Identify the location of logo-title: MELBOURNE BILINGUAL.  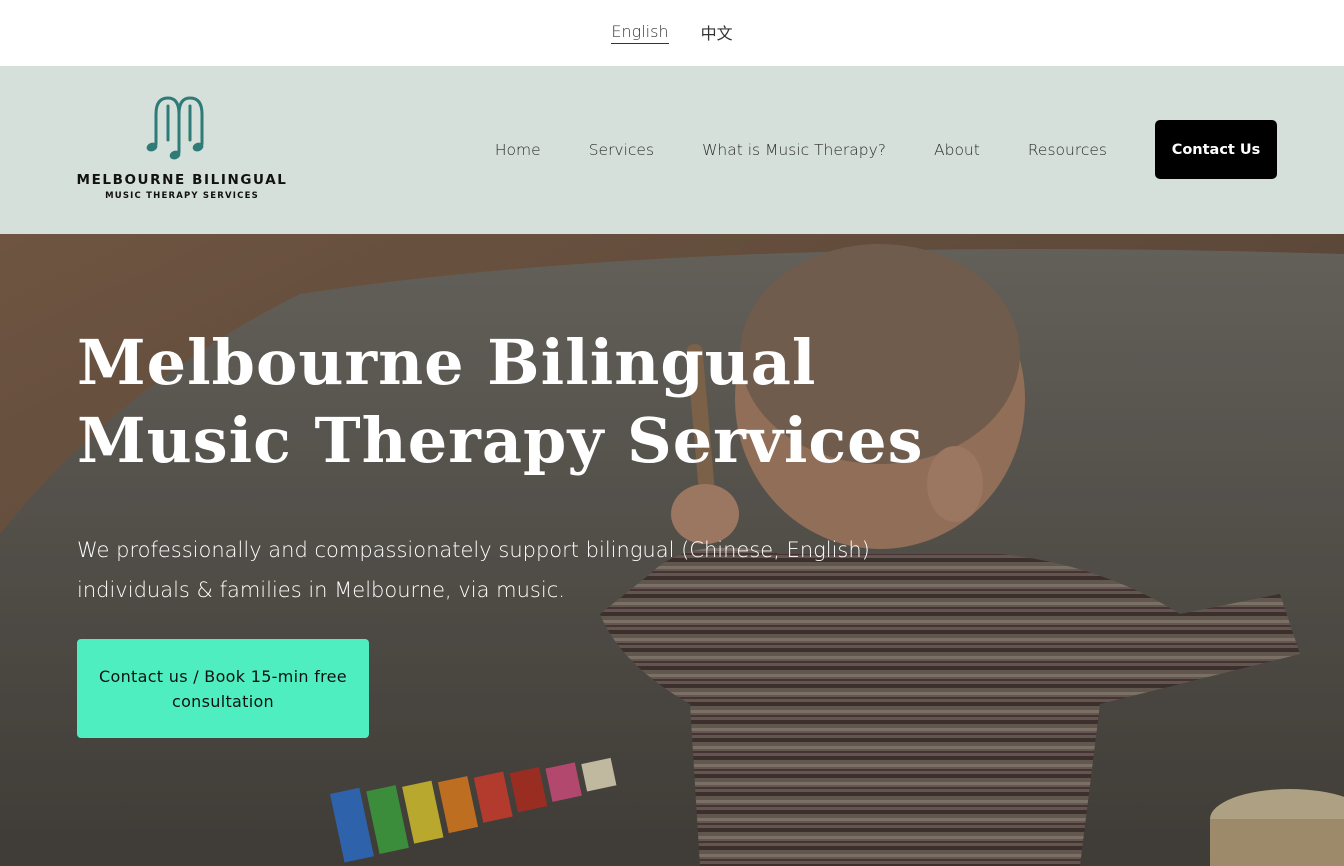
(182, 180).